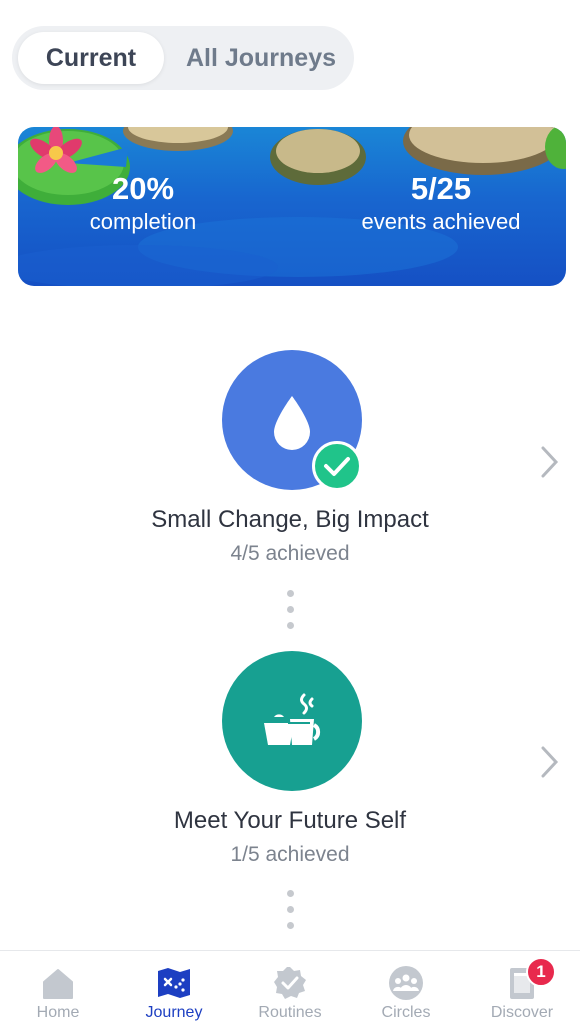  I want to click on notification-badge: 1, so click(541, 972).